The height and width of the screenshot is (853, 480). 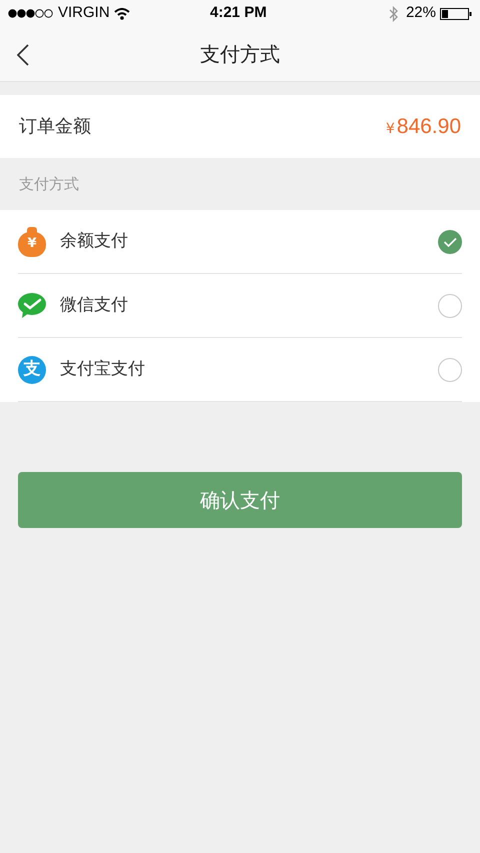 I want to click on payment-method-label: 余额支付, so click(x=94, y=241).